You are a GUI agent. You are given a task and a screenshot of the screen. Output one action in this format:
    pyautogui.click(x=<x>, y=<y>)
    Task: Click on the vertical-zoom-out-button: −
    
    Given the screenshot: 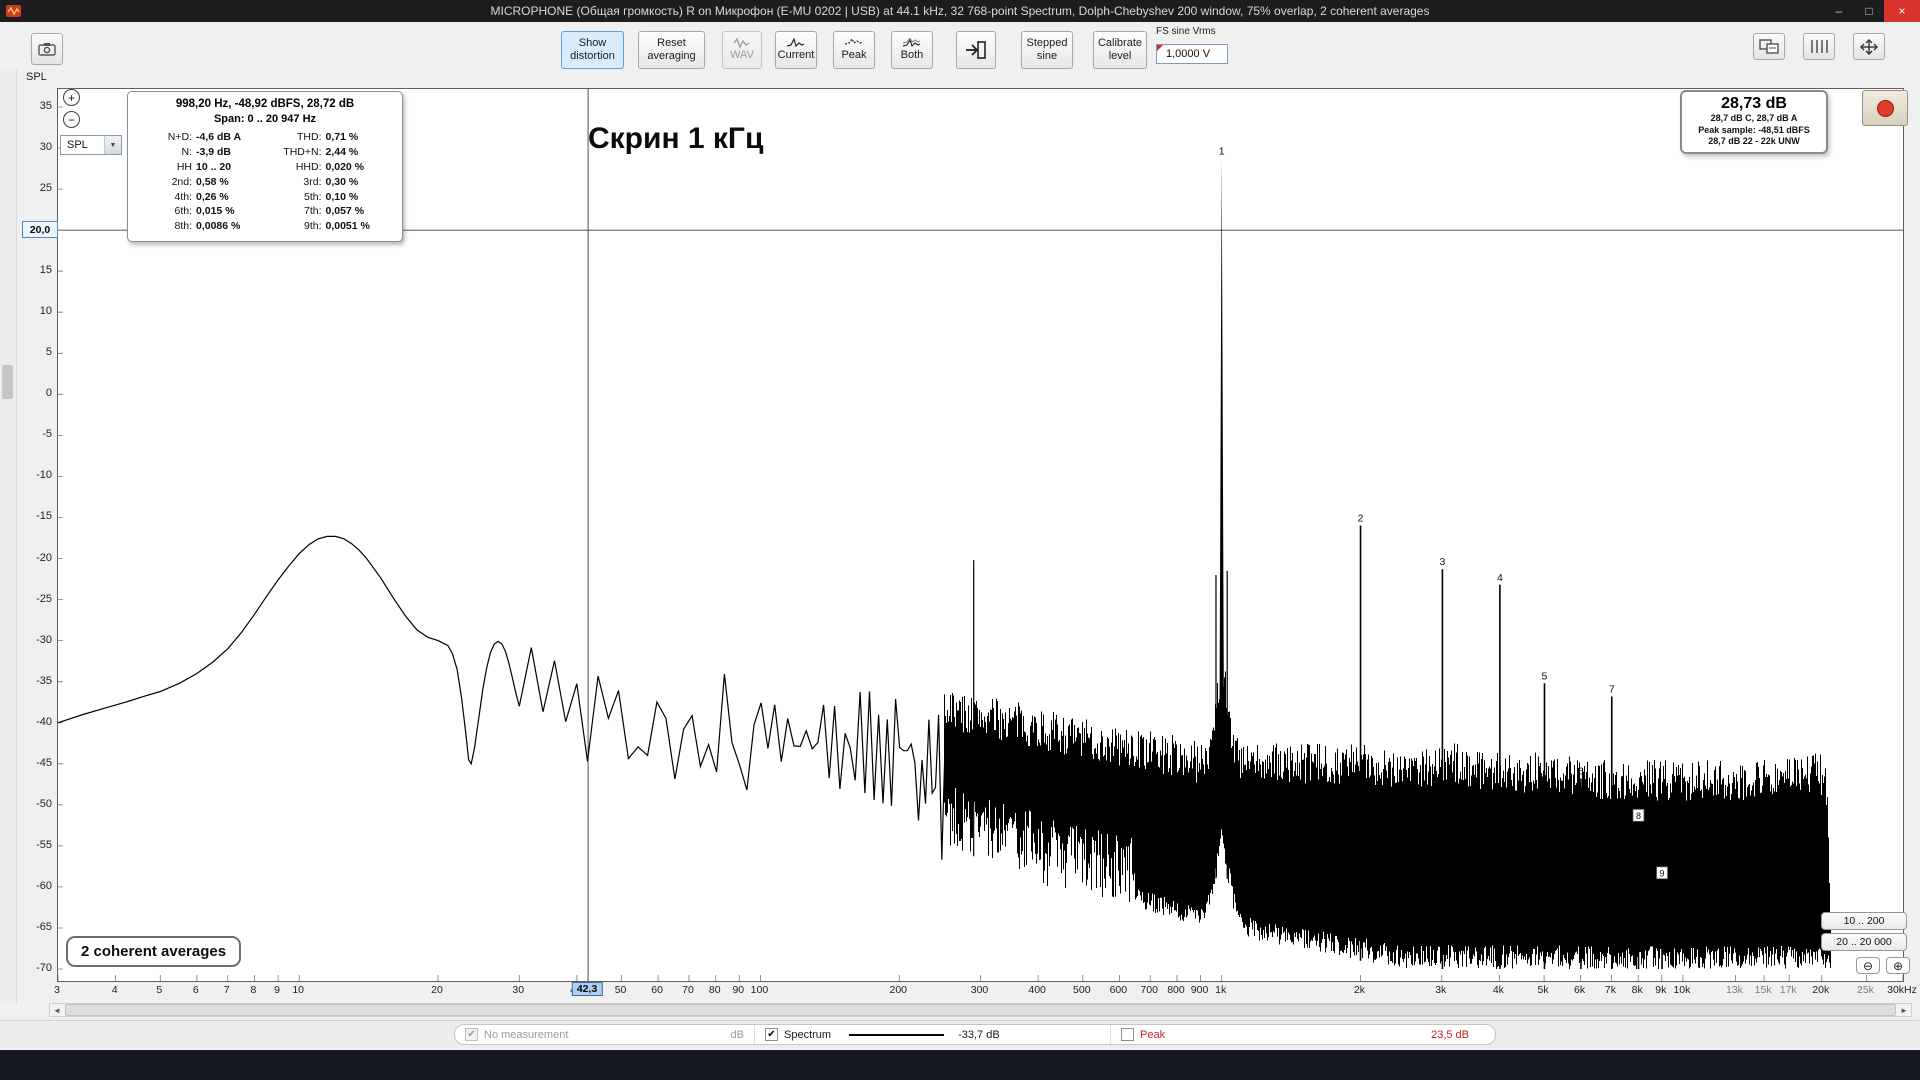 What is the action you would take?
    pyautogui.click(x=71, y=119)
    